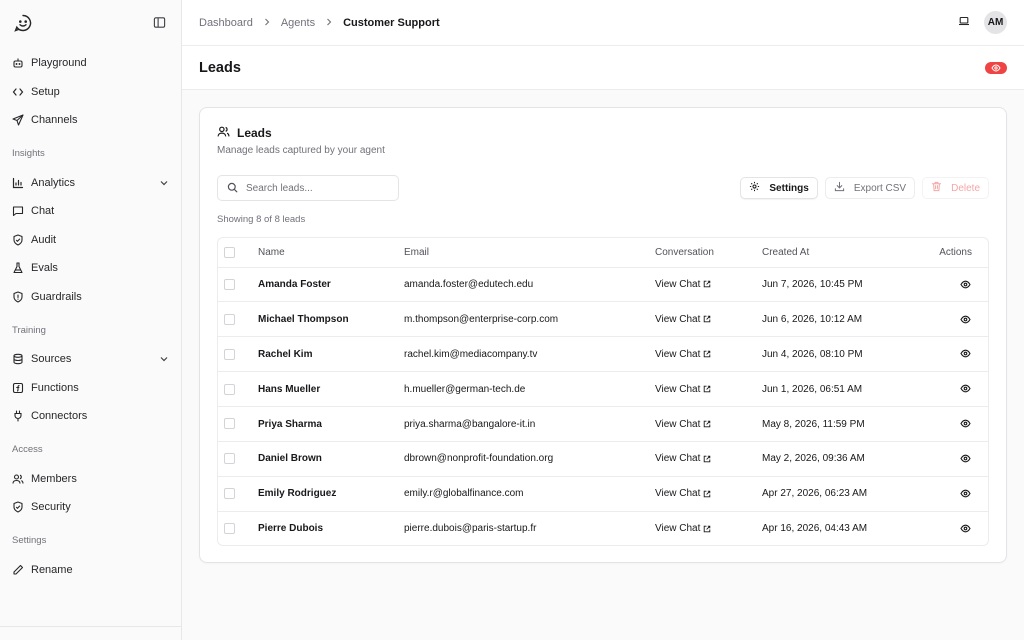 The height and width of the screenshot is (640, 1024). I want to click on lead-name: Pierre Dubois, so click(291, 529).